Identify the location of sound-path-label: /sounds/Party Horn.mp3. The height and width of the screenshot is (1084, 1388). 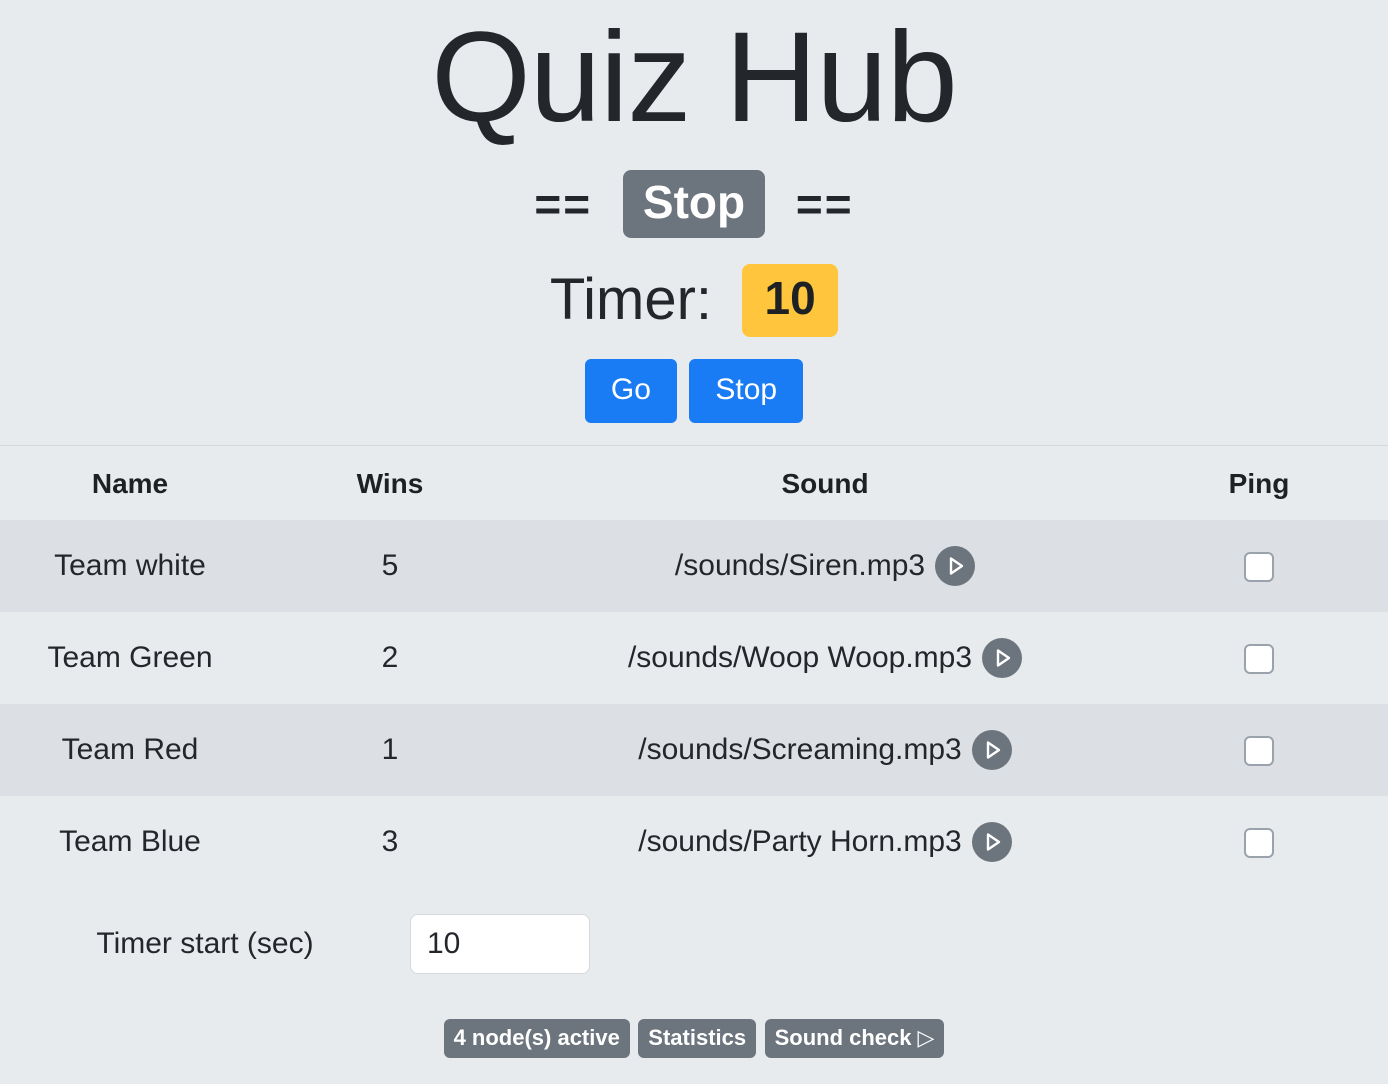
(800, 841).